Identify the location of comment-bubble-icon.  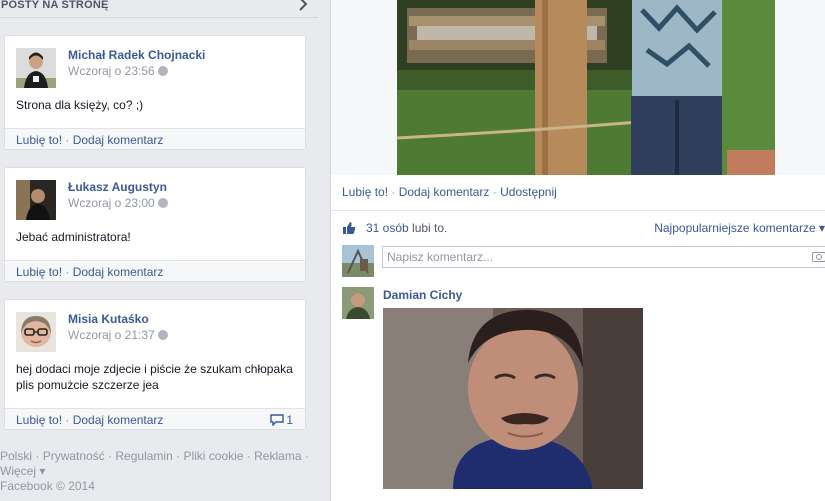
(277, 420).